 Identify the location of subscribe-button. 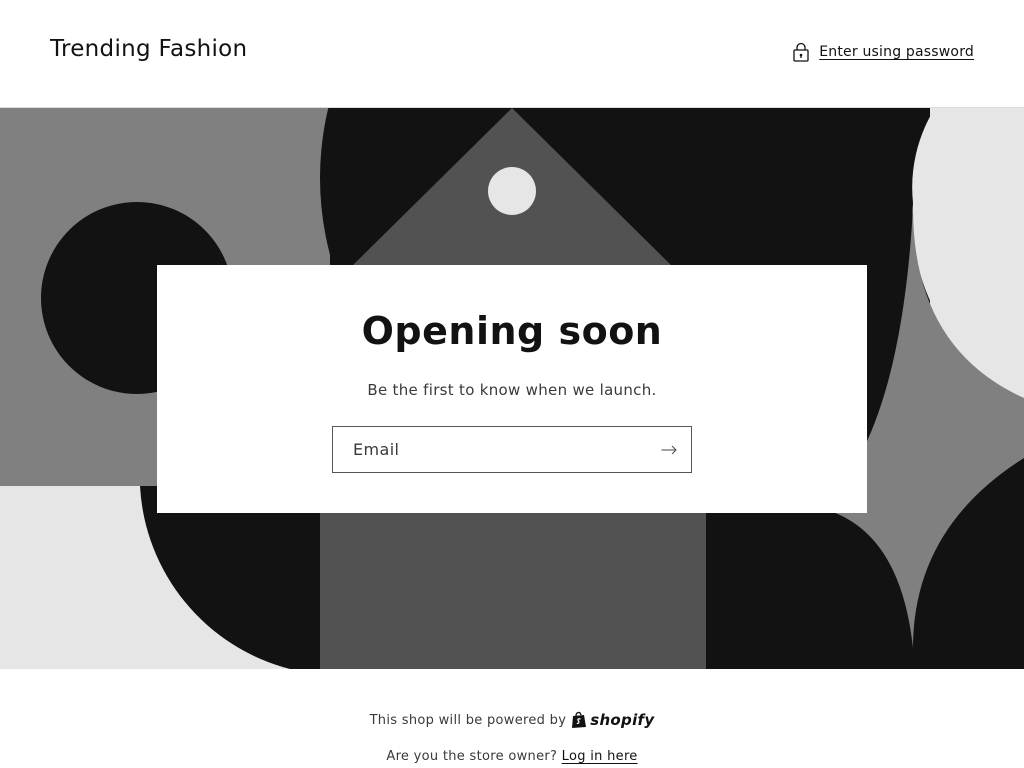
(669, 449).